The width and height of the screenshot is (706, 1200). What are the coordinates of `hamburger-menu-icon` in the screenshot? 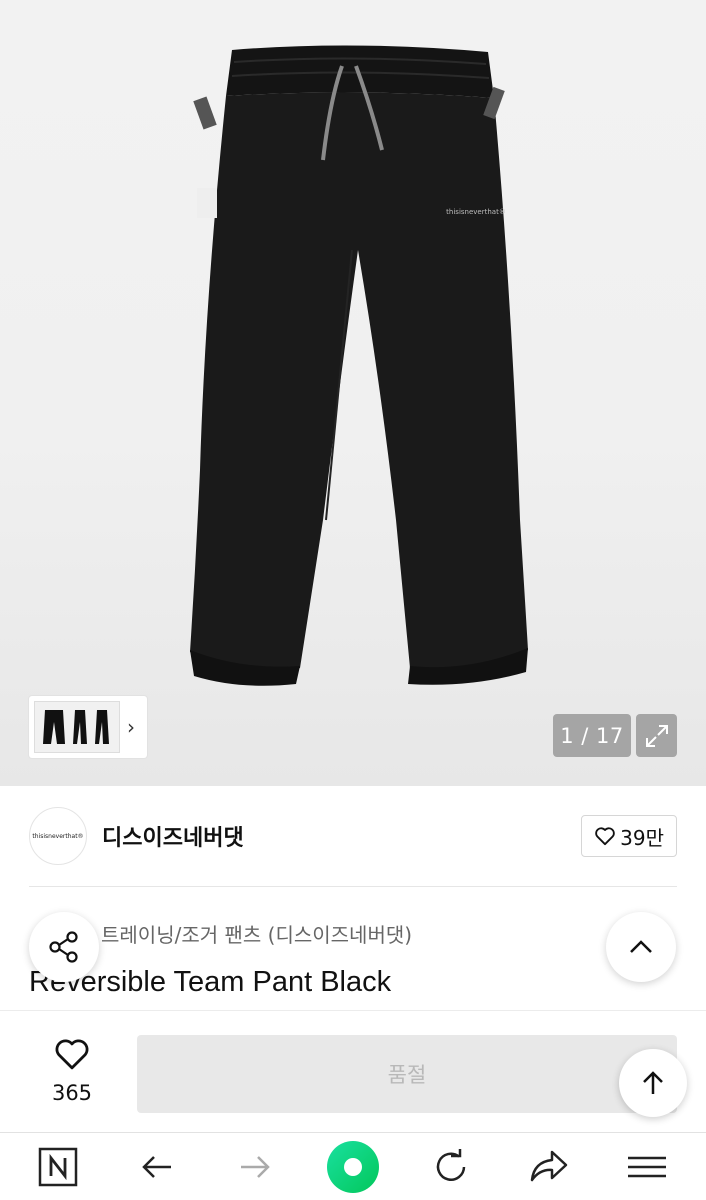 It's located at (647, 1167).